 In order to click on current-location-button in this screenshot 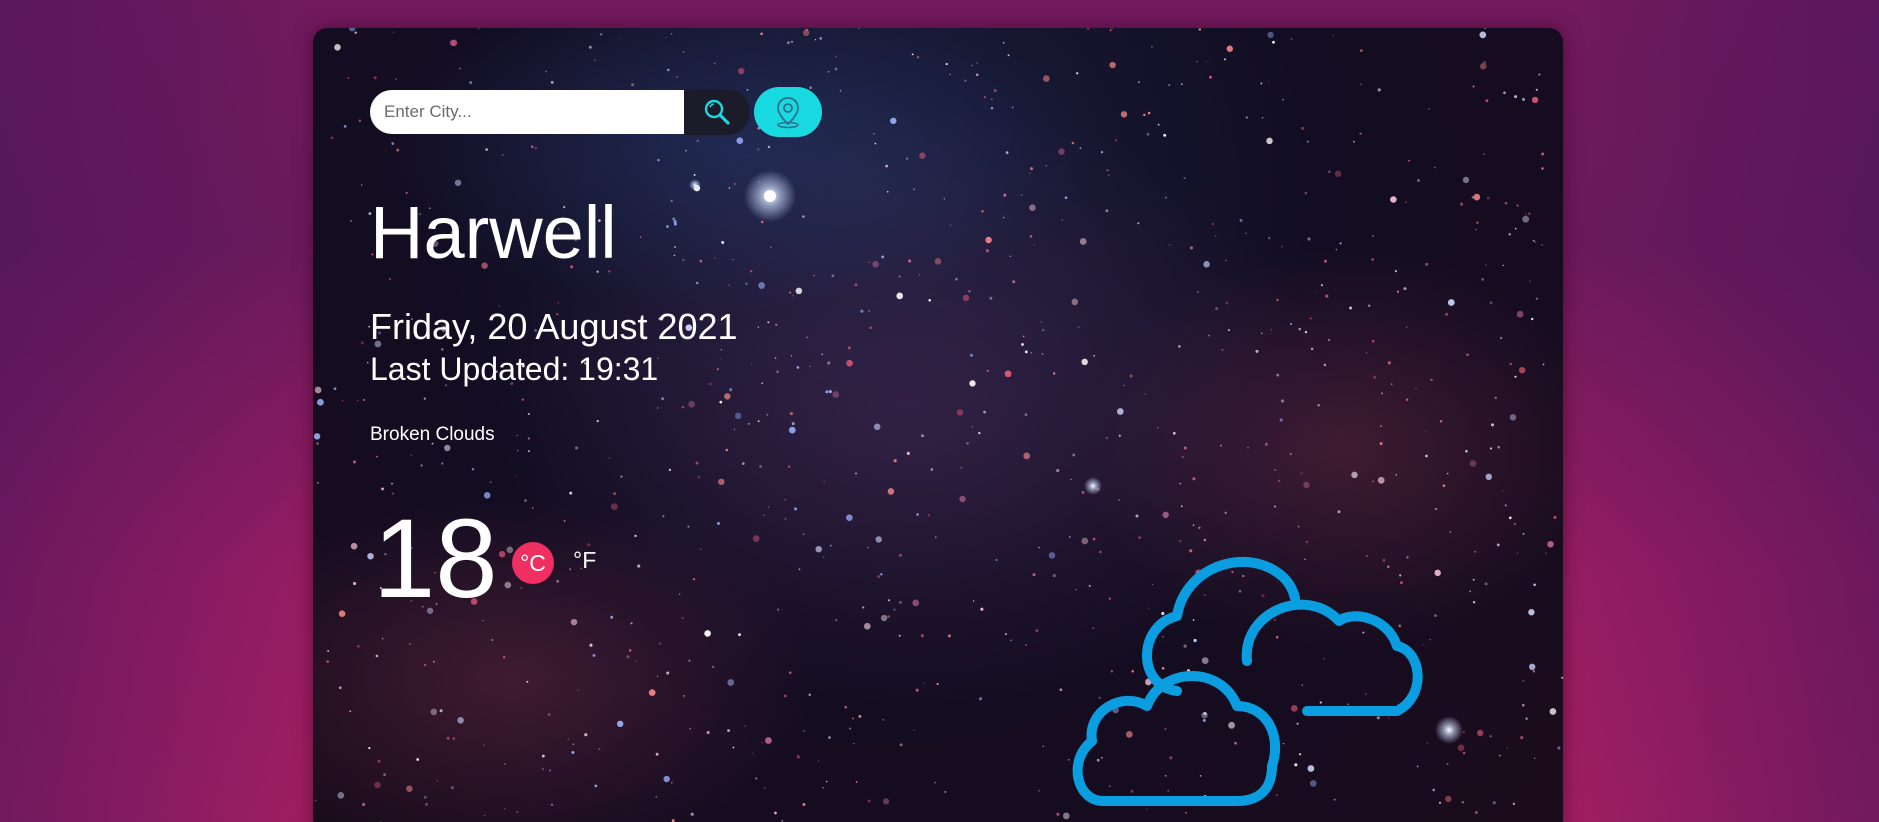, I will do `click(788, 112)`.